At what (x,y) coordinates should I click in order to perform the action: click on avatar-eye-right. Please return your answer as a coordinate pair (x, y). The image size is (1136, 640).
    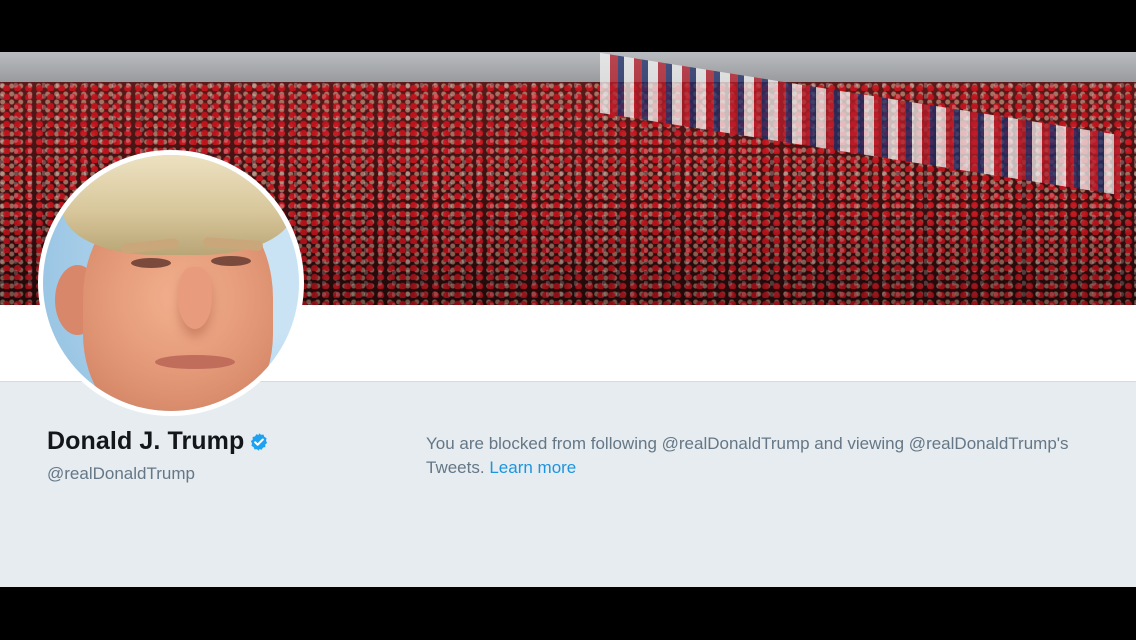
    Looking at the image, I should click on (231, 261).